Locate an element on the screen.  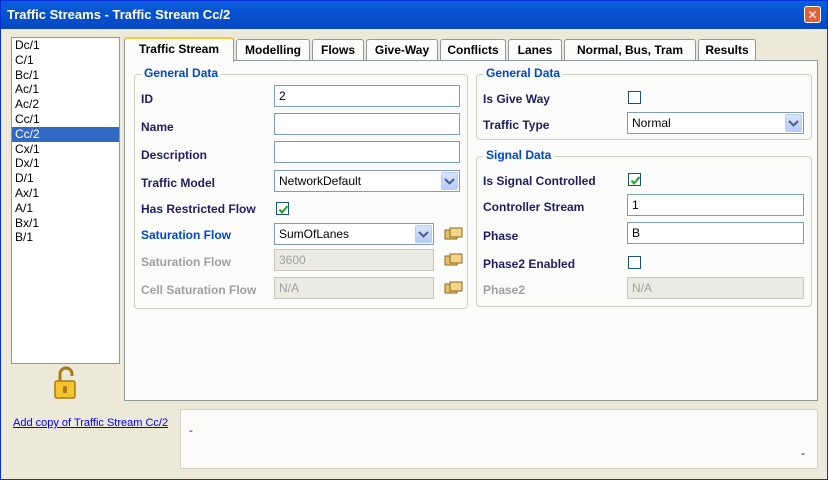
list-item: Dc/1 is located at coordinates (65, 45).